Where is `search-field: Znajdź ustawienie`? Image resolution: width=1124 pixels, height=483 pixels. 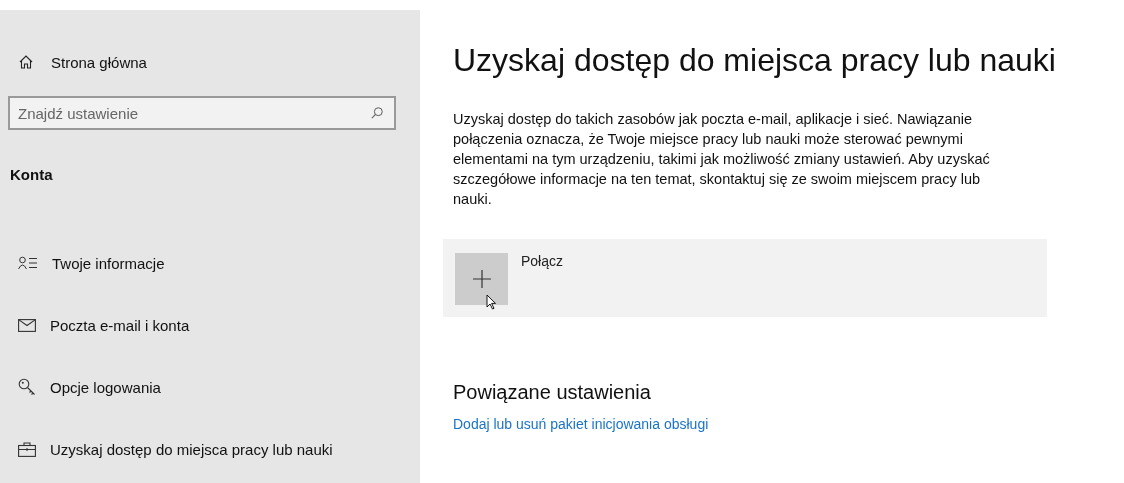 search-field: Znajdź ustawienie is located at coordinates (202, 113).